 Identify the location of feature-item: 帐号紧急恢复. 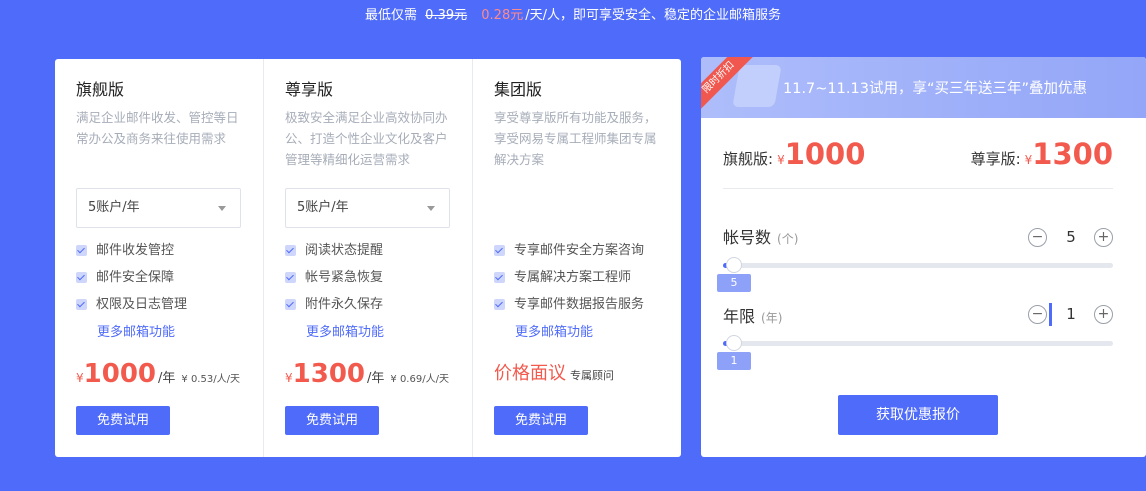
(334, 277).